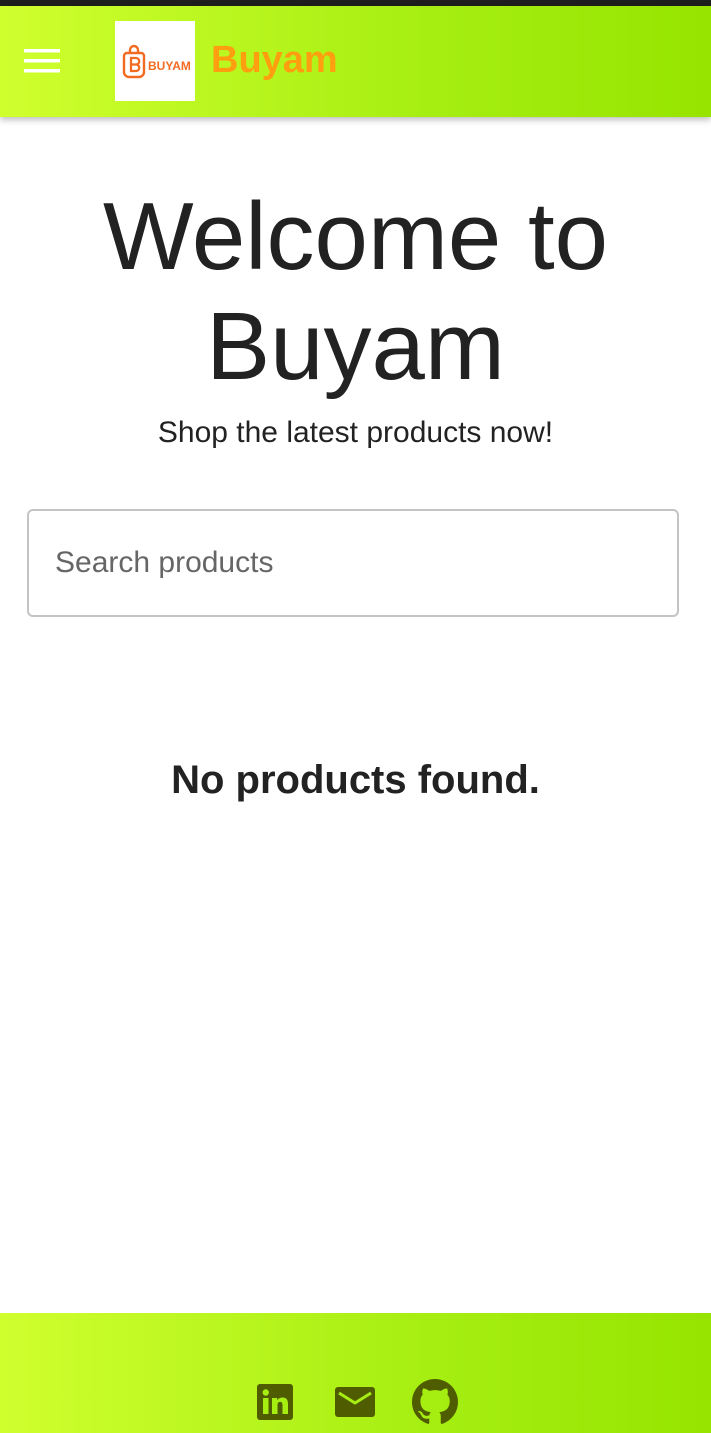  I want to click on brand-logo: BUYAM, so click(155, 61).